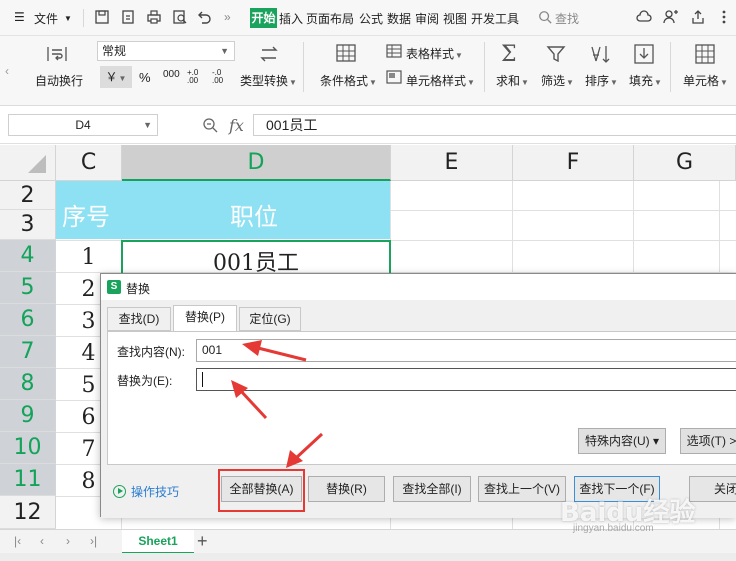 Image resolution: width=736 pixels, height=561 pixels. I want to click on wrap-text-button: 自动换行, so click(59, 80).